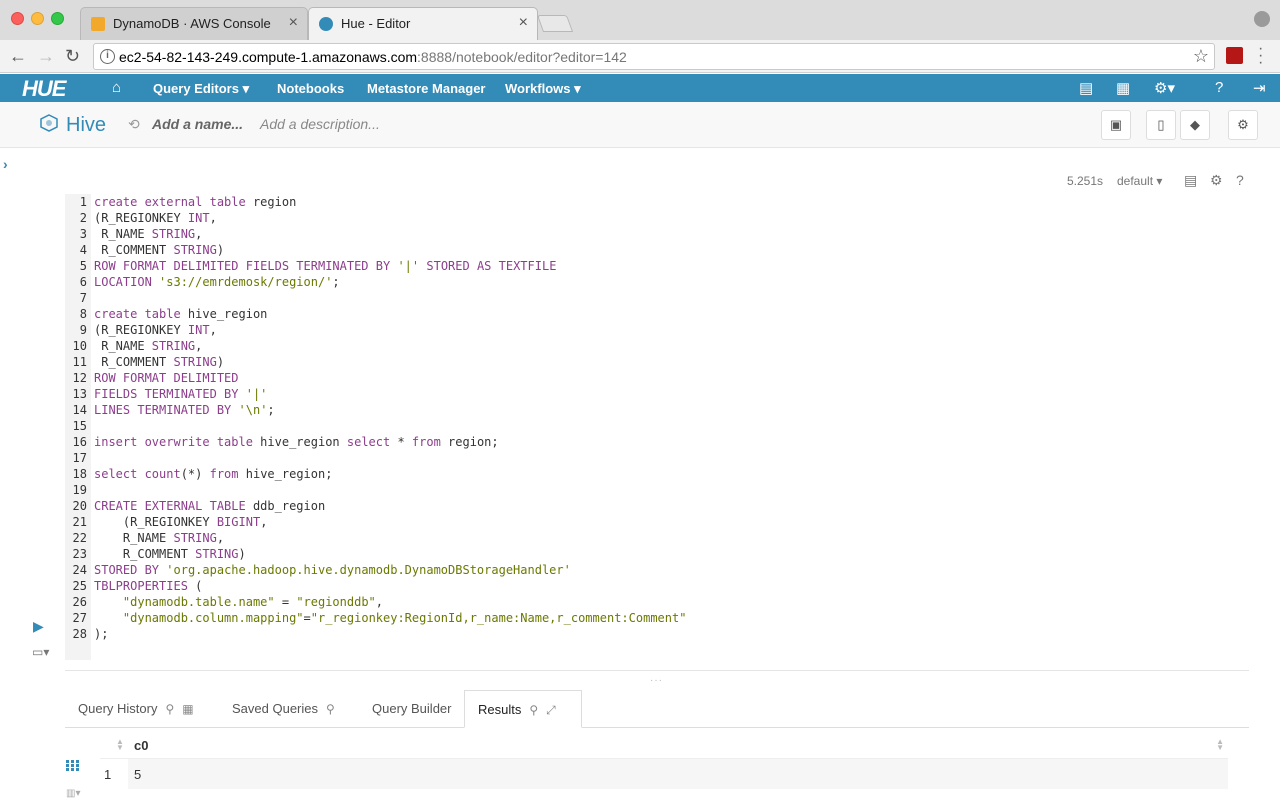  What do you see at coordinates (83, 202) in the screenshot?
I see `line-number: 1` at bounding box center [83, 202].